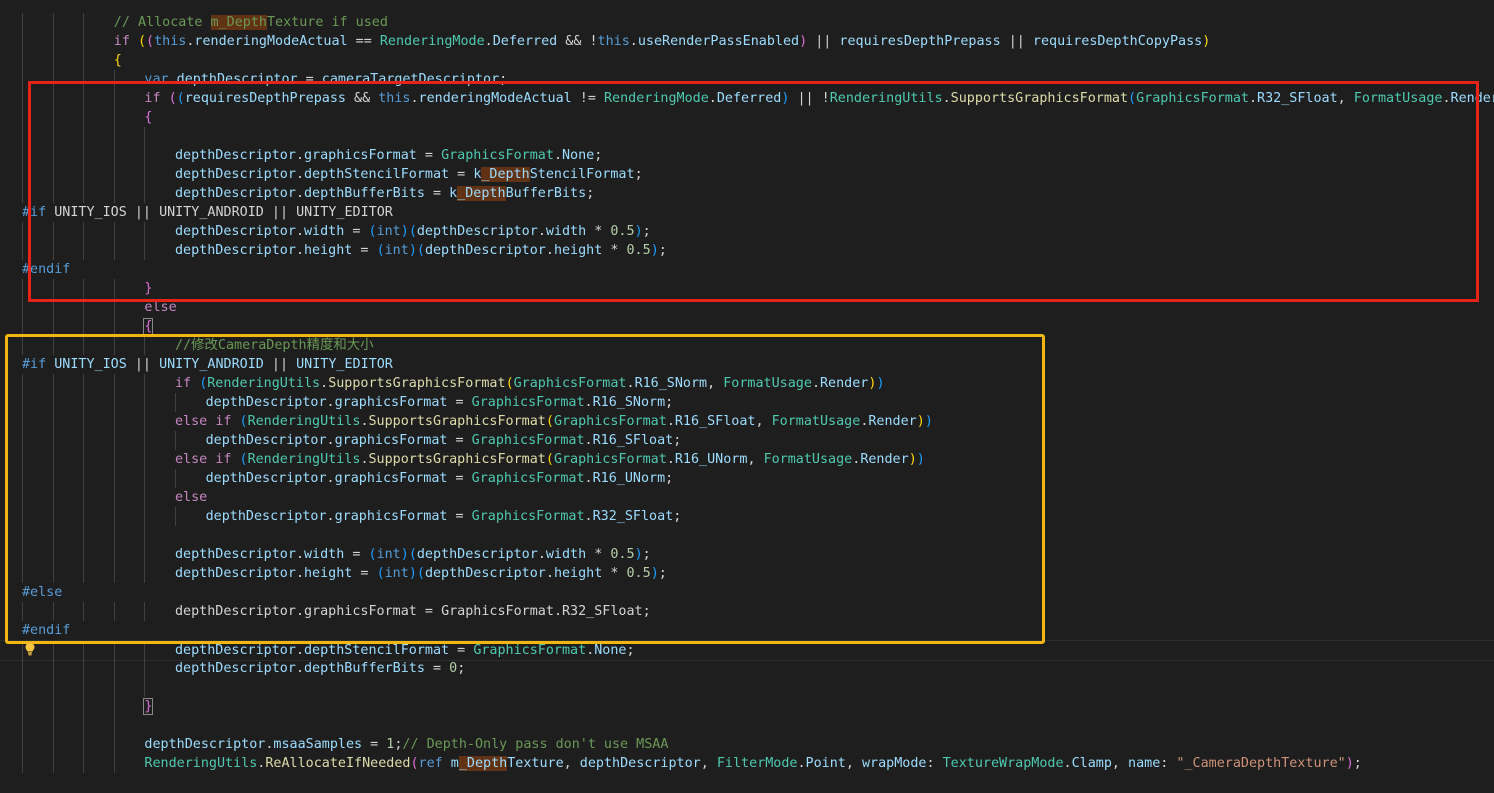  Describe the element at coordinates (90, 364) in the screenshot. I see `code-token: UNITY_IOS` at that location.